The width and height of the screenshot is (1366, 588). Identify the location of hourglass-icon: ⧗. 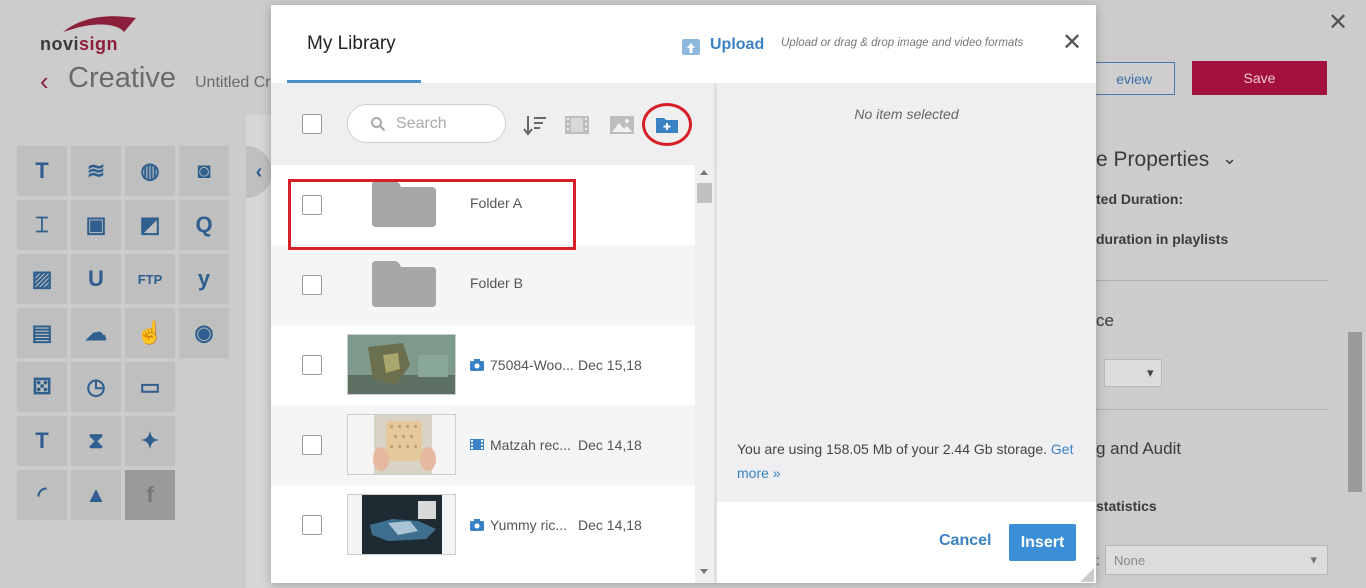
(96, 440).